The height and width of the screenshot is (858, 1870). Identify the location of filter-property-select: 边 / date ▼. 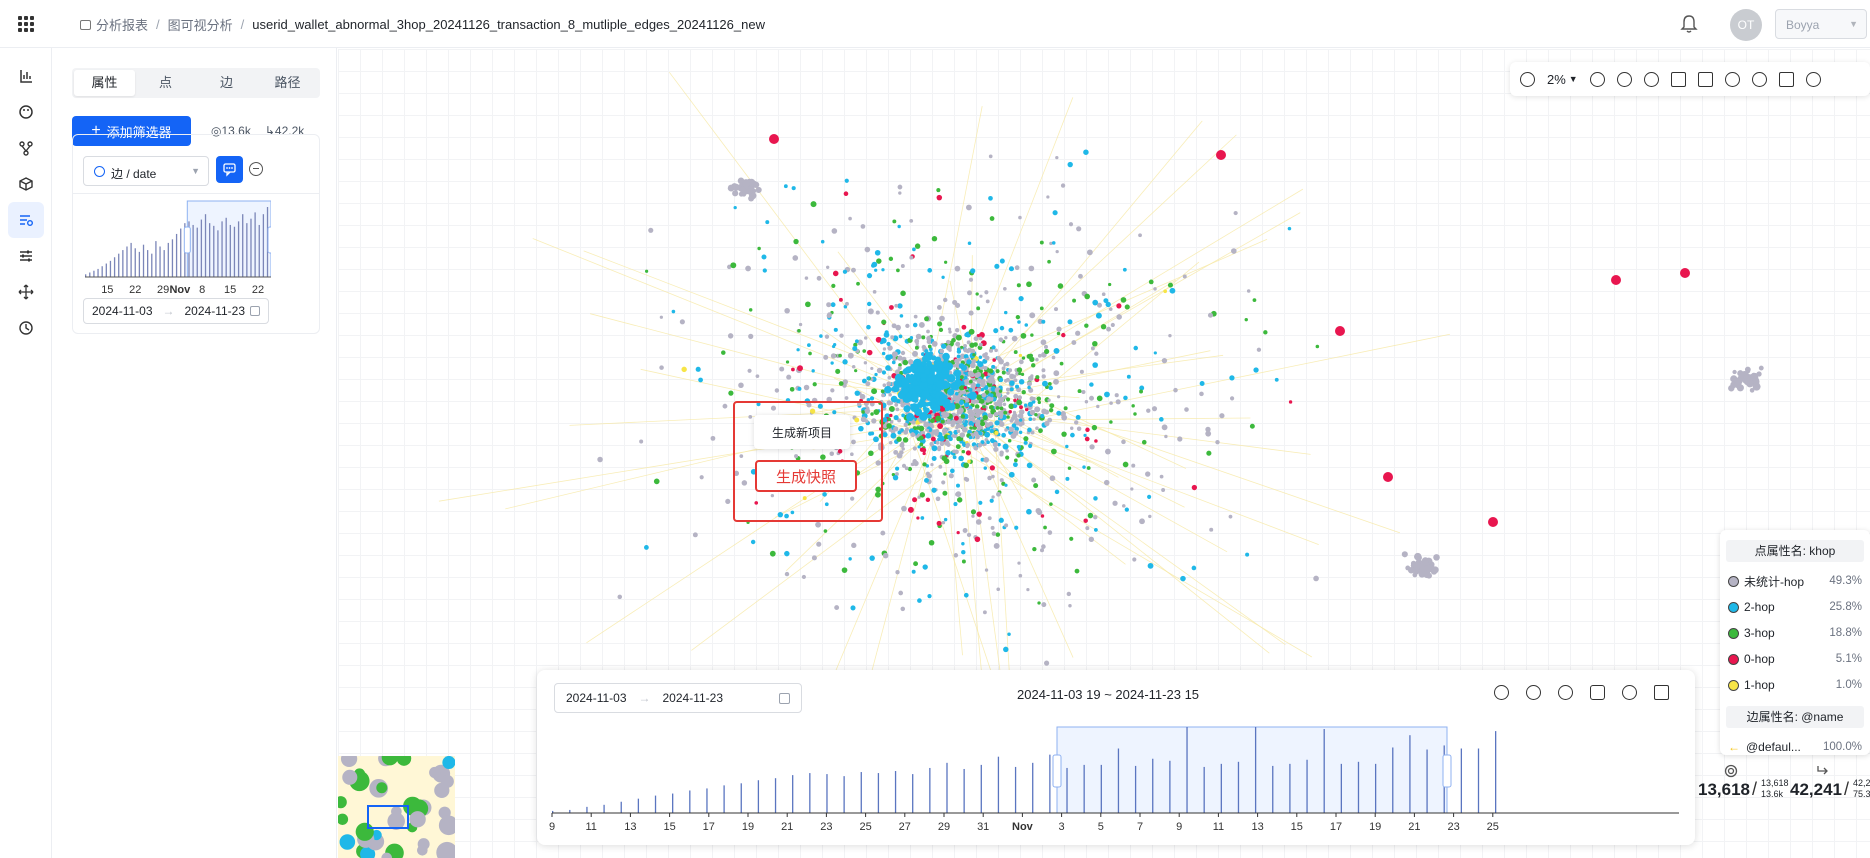
(146, 171).